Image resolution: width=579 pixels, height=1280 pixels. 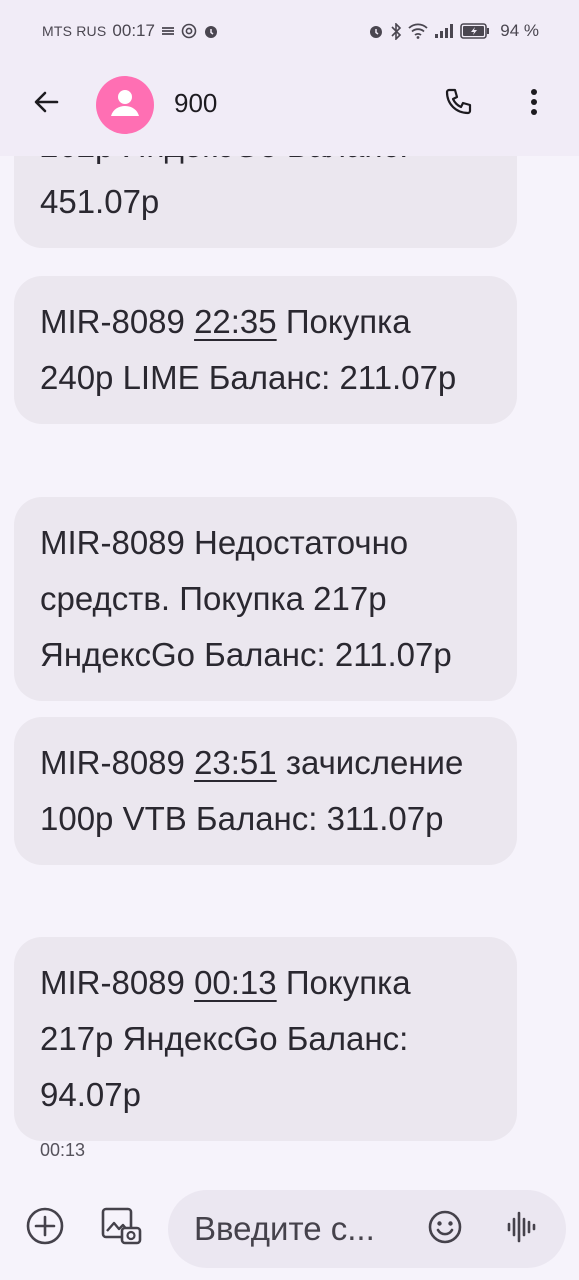 What do you see at coordinates (396, 31) in the screenshot?
I see `bluetooth-icon` at bounding box center [396, 31].